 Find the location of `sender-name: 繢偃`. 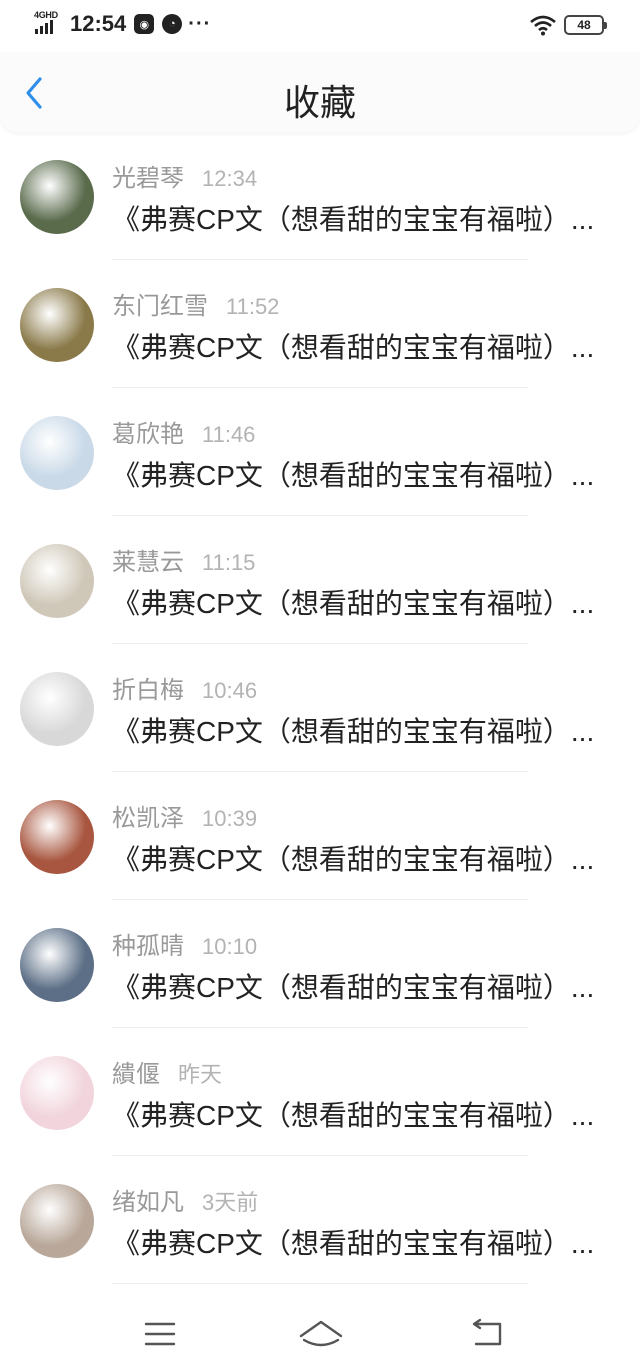

sender-name: 繢偃 is located at coordinates (136, 1074).